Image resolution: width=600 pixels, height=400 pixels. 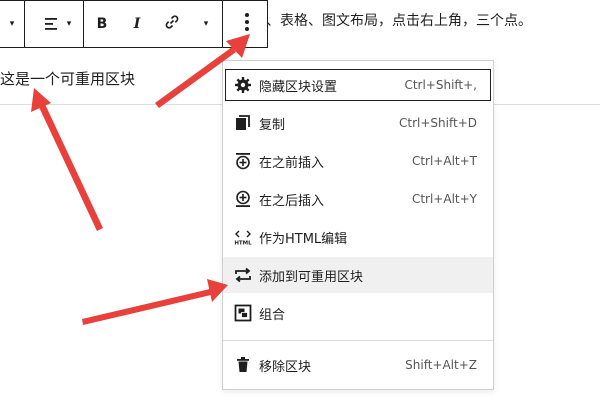 I want to click on link-icon, so click(x=172, y=24).